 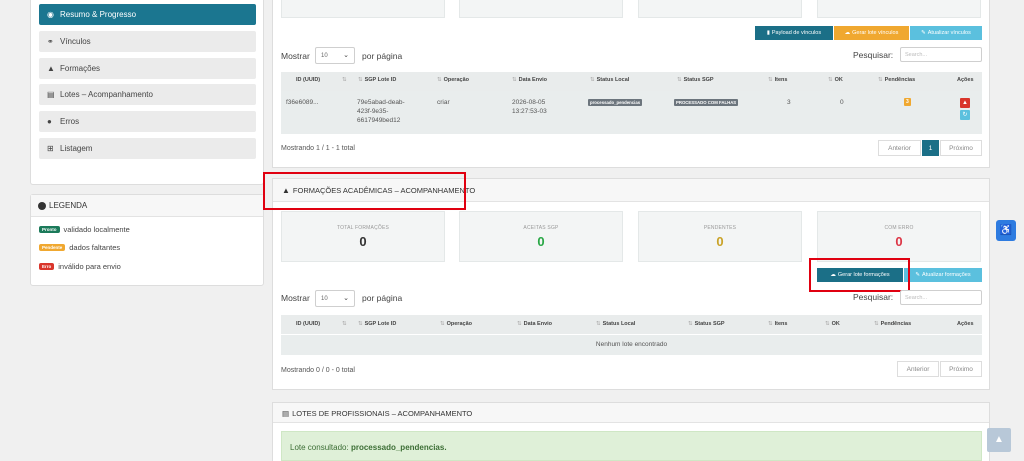 What do you see at coordinates (871, 33) in the screenshot?
I see `gerar-lote-vinculos-button: ☁ Gerar lote vínculos` at bounding box center [871, 33].